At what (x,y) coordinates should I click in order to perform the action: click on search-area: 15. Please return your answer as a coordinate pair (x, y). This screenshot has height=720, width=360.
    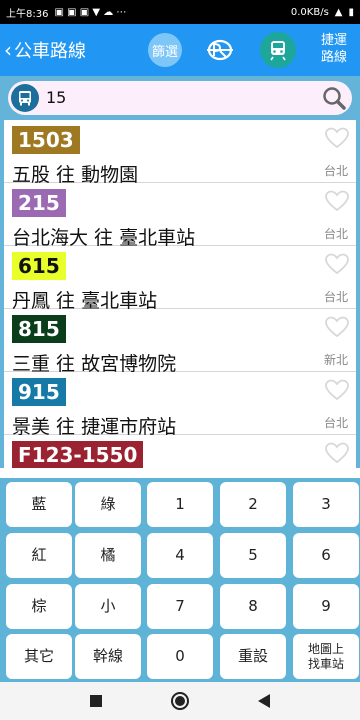
    Looking at the image, I should click on (180, 98).